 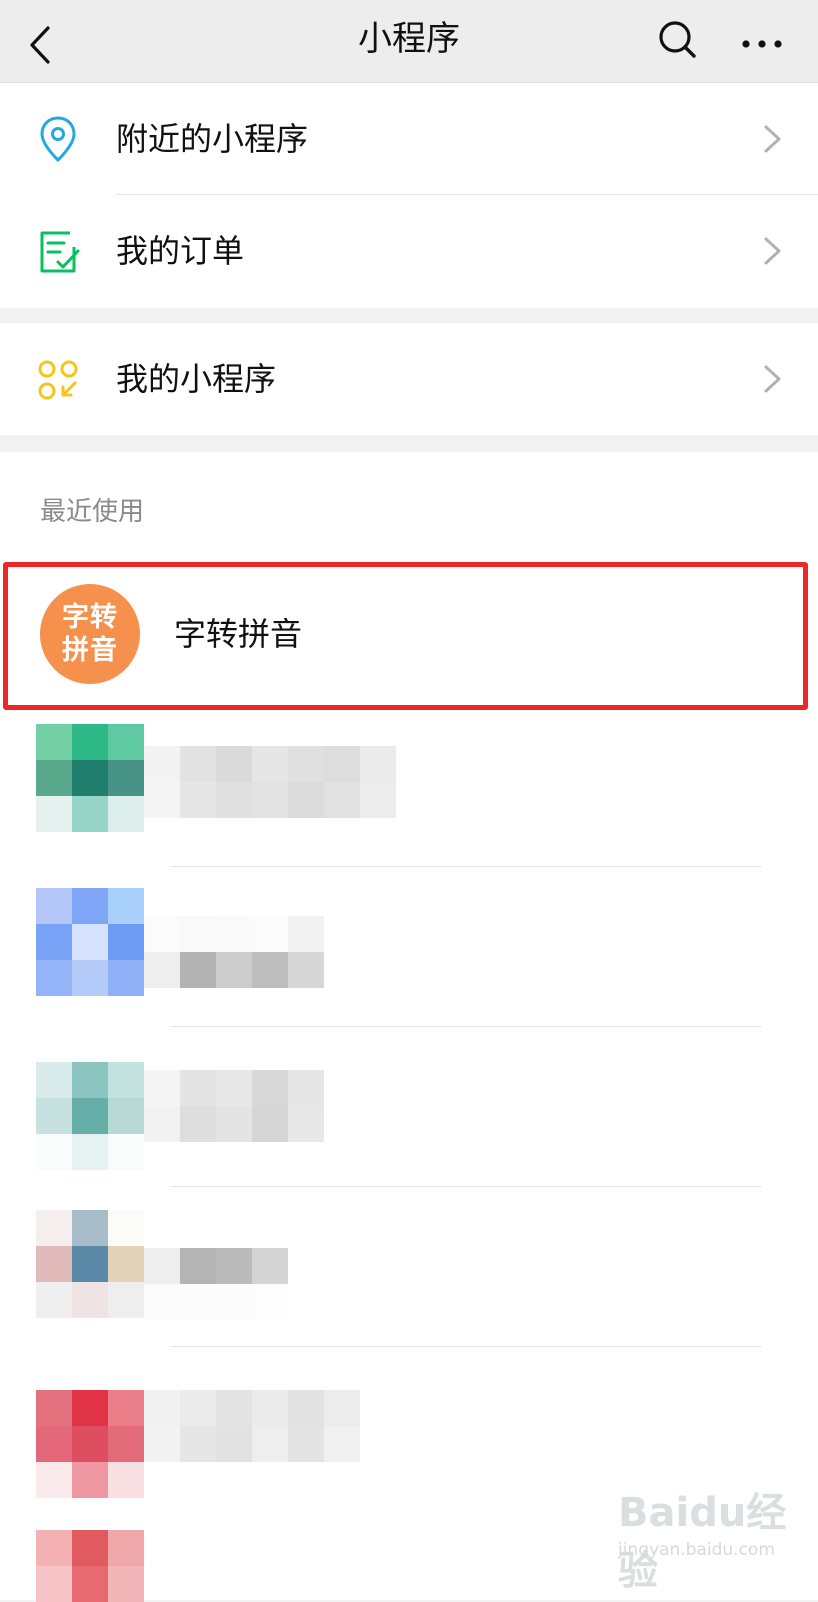 I want to click on menu-item-label: 附近的小程序, so click(x=212, y=139).